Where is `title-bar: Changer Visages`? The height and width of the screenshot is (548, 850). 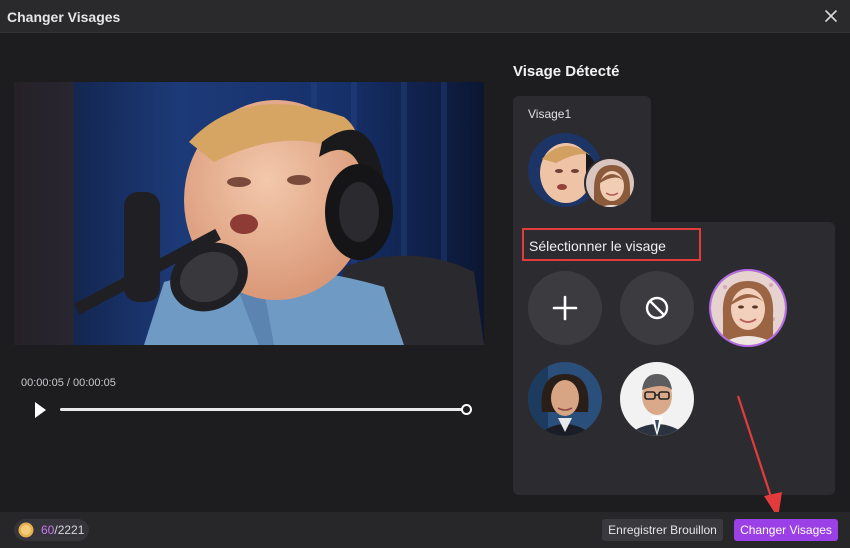
title-bar: Changer Visages is located at coordinates (425, 16).